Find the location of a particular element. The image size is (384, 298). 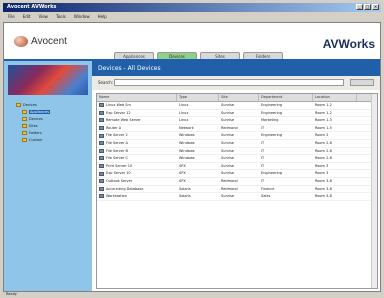

tree-node-appliances: Appliances is located at coordinates (33, 111).